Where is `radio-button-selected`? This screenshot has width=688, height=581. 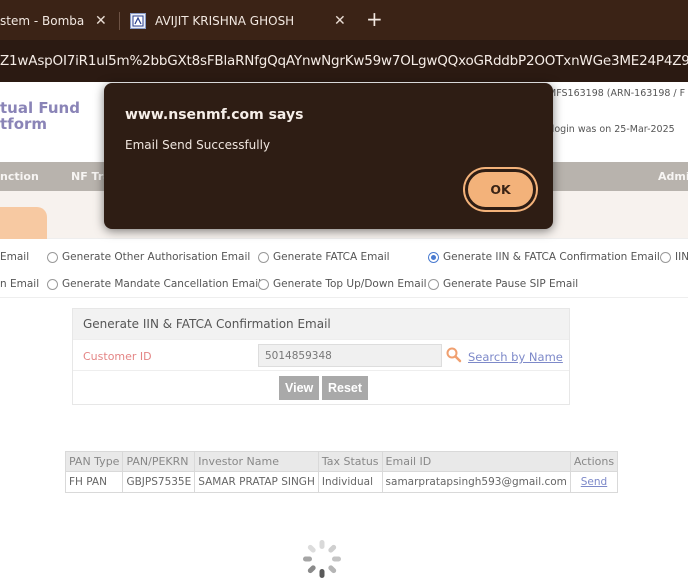 radio-button-selected is located at coordinates (433, 257).